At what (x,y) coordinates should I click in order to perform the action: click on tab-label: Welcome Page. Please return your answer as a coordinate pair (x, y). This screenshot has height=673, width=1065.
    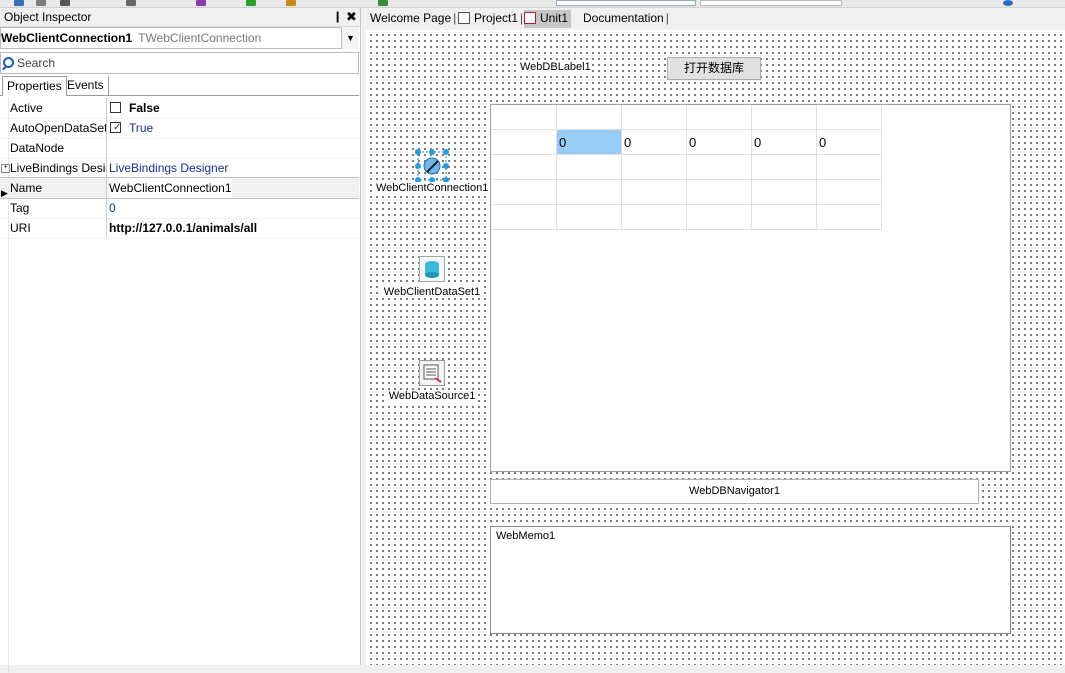
    Looking at the image, I should click on (411, 18).